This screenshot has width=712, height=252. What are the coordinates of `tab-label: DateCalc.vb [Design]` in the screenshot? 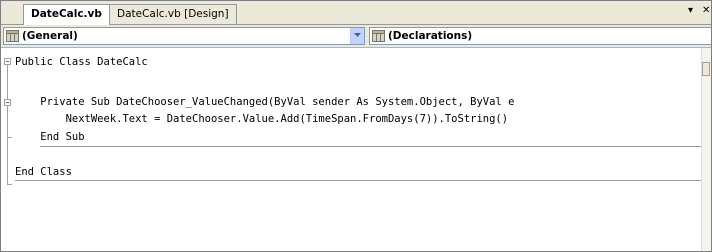 It's located at (173, 14).